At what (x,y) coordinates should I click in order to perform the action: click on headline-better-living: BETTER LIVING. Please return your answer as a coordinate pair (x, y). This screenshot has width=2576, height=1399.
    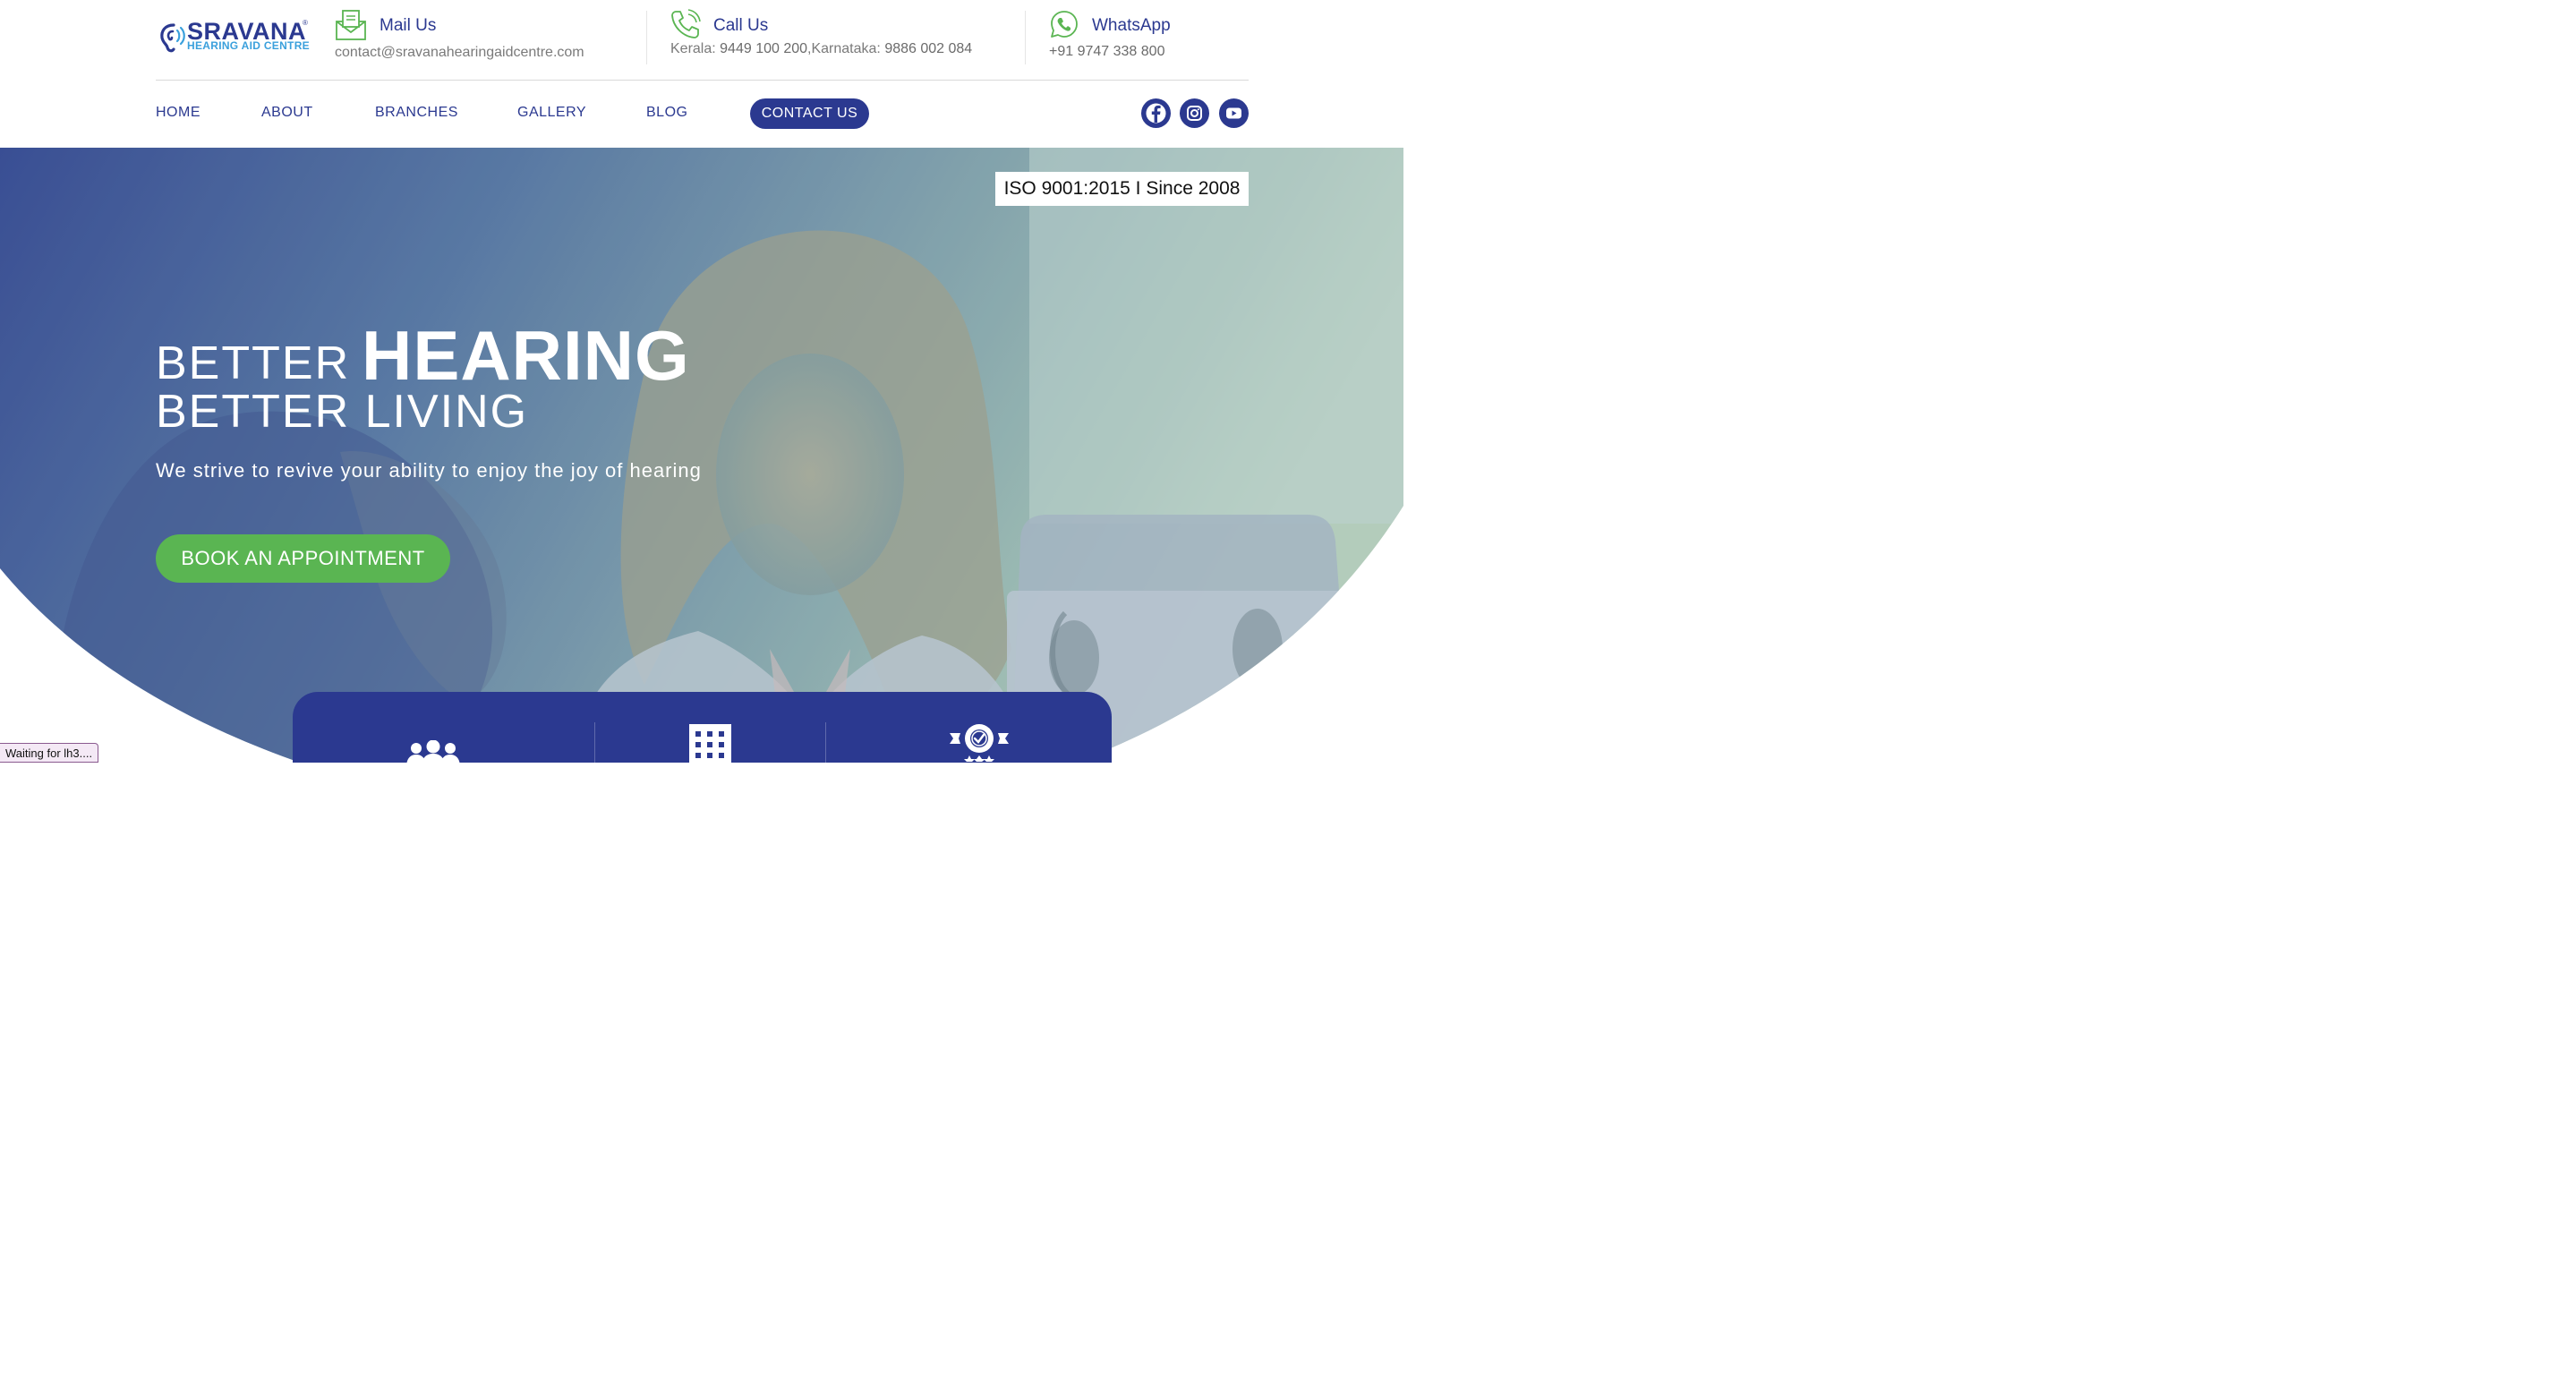
    Looking at the image, I should click on (342, 412).